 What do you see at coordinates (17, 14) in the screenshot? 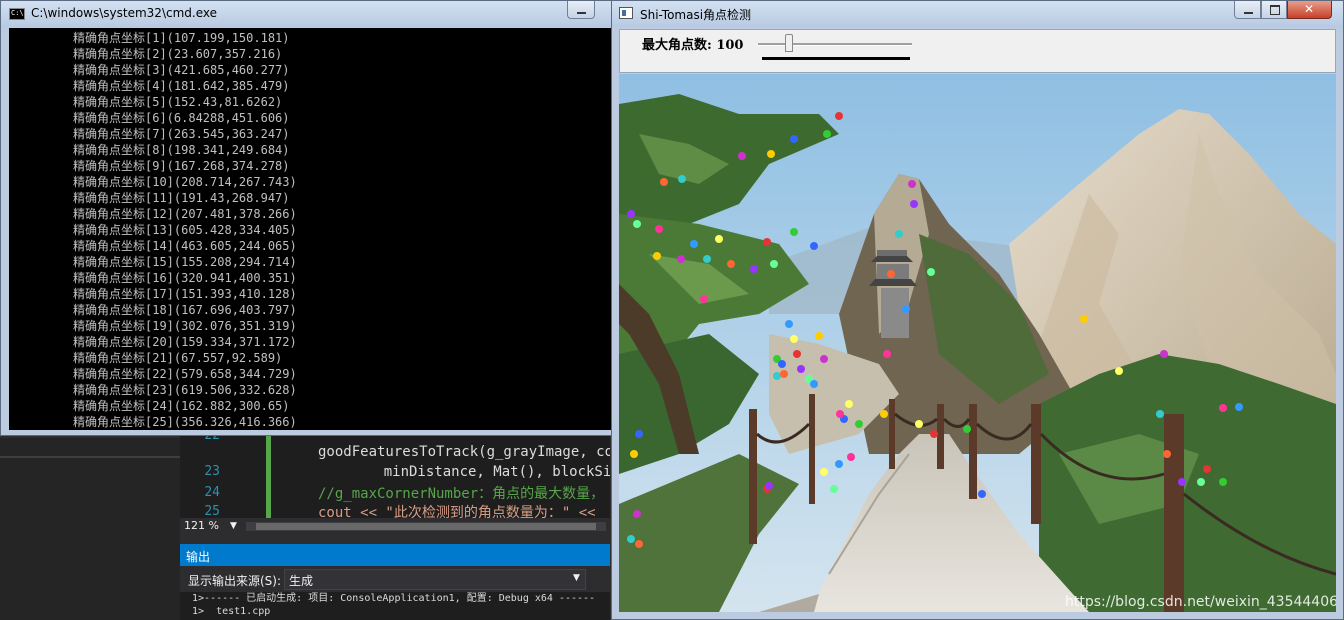
I see `console-icon` at bounding box center [17, 14].